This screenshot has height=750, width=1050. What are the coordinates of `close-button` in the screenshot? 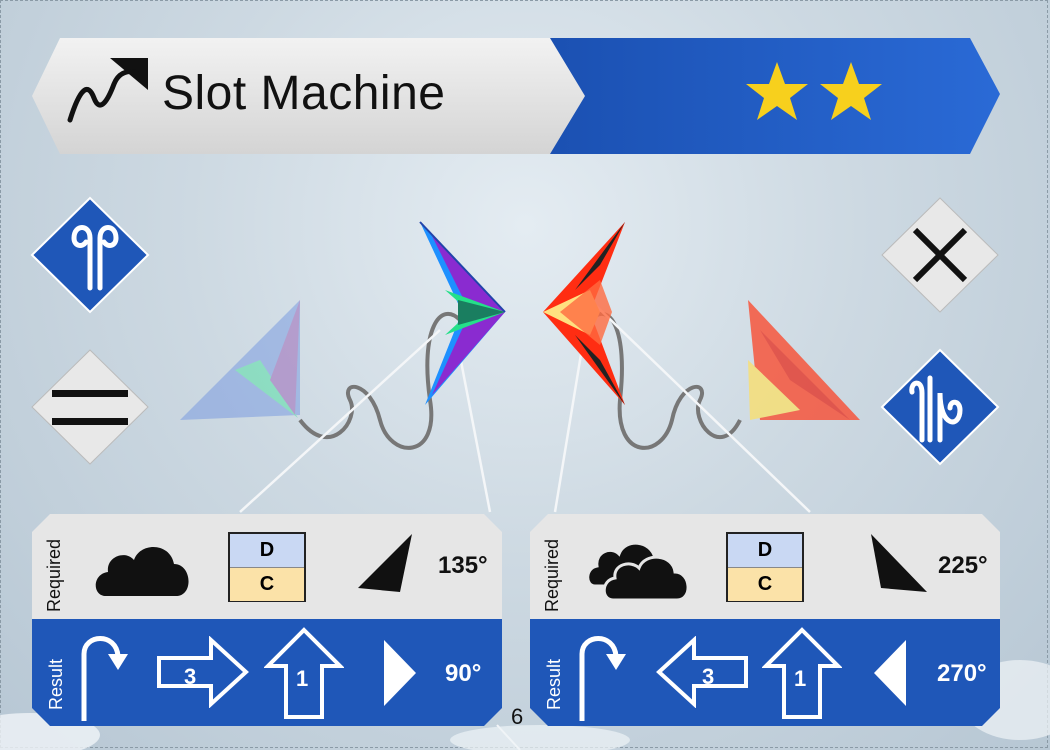 It's located at (940, 257).